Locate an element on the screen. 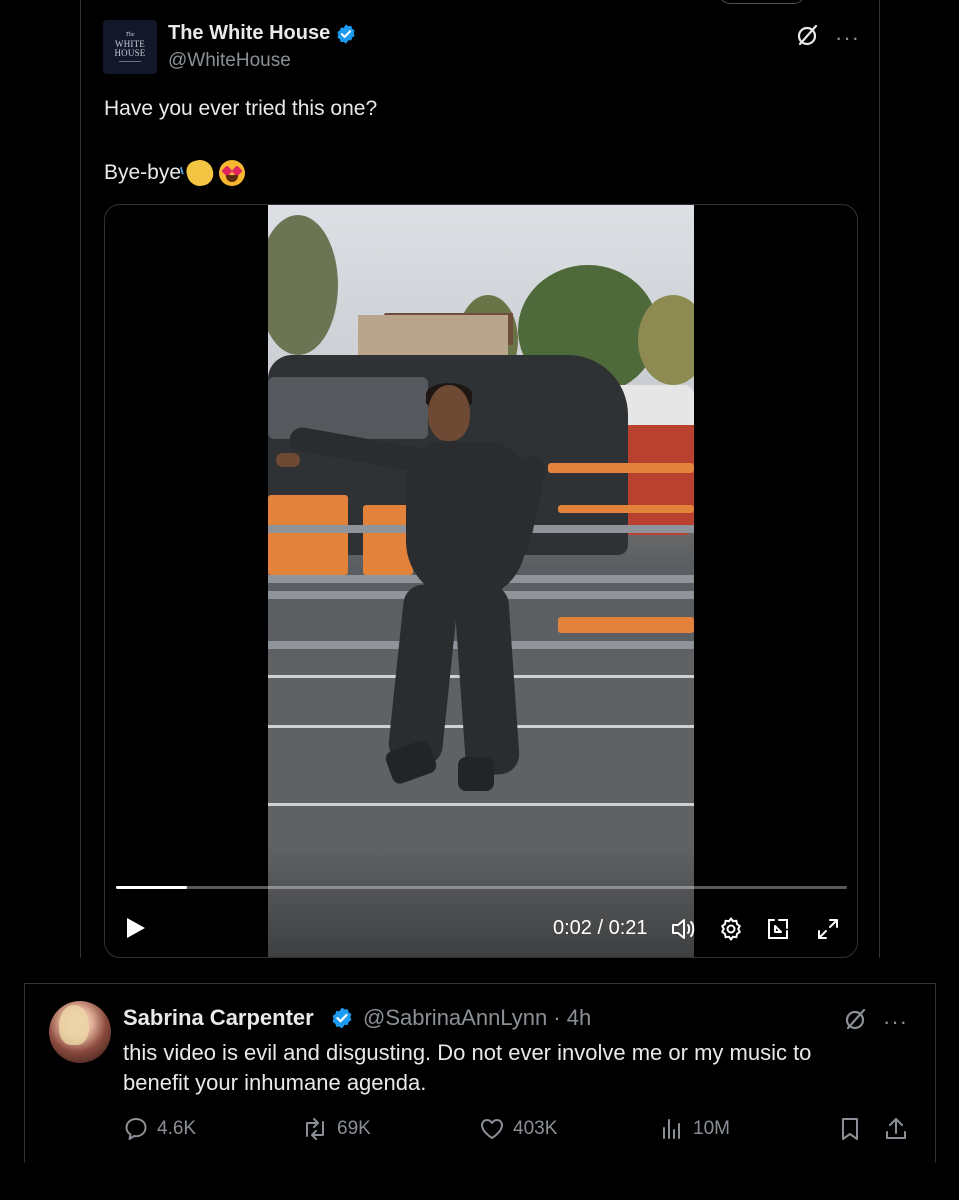 The width and height of the screenshot is (959, 1200). video-progress-fill is located at coordinates (151, 887).